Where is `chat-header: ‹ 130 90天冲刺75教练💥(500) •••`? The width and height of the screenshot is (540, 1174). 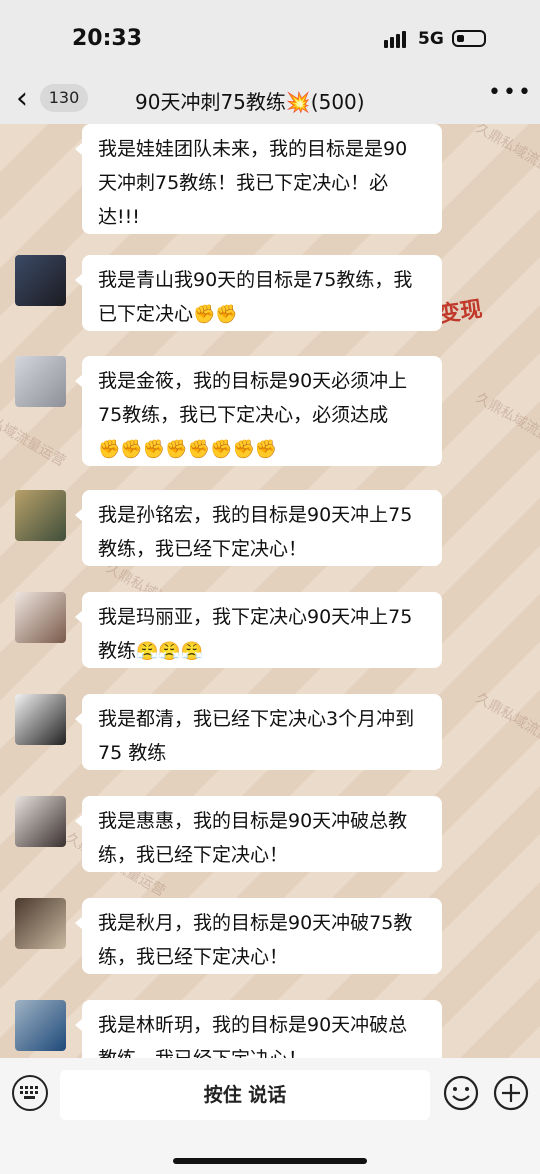
chat-header: ‹ 130 90天冲刺75教练💥(500) ••• is located at coordinates (270, 102).